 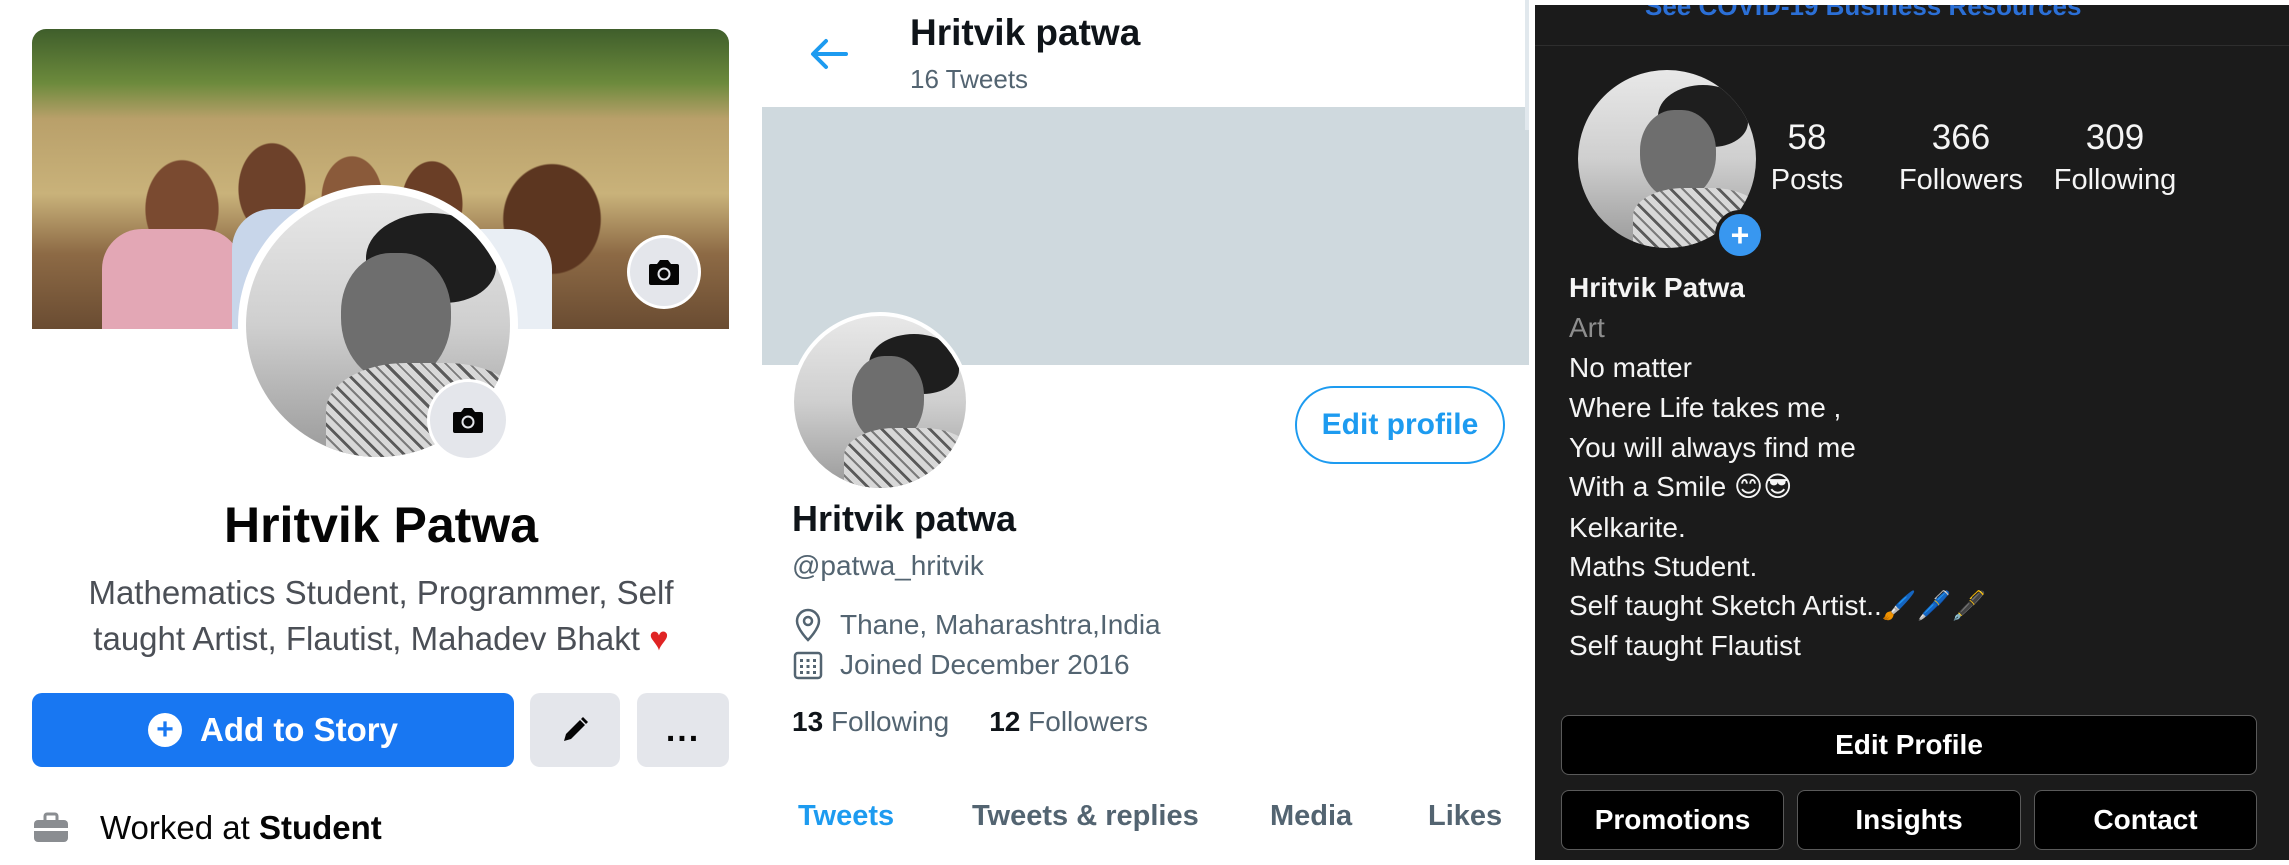 What do you see at coordinates (1630, 367) in the screenshot?
I see `bio-line: No matter` at bounding box center [1630, 367].